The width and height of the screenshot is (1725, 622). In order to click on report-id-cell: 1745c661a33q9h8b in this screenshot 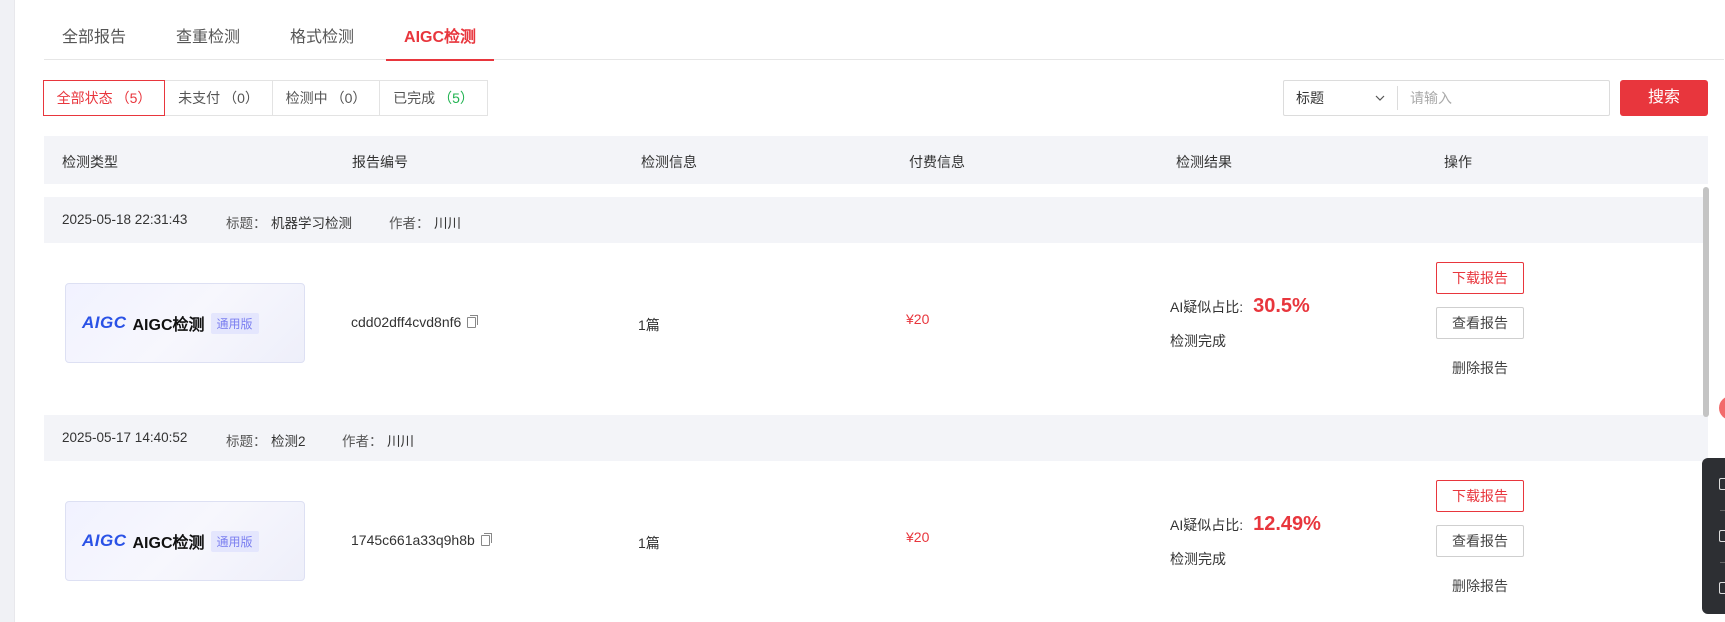, I will do `click(421, 540)`.